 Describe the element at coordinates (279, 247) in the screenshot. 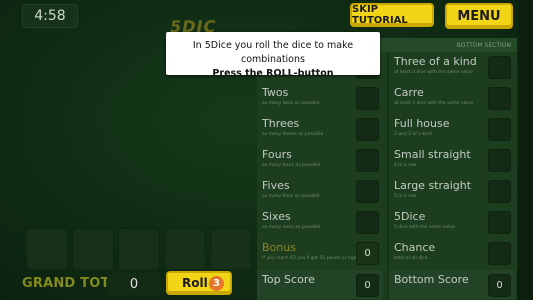

I see `score-row-label: Bonus` at that location.